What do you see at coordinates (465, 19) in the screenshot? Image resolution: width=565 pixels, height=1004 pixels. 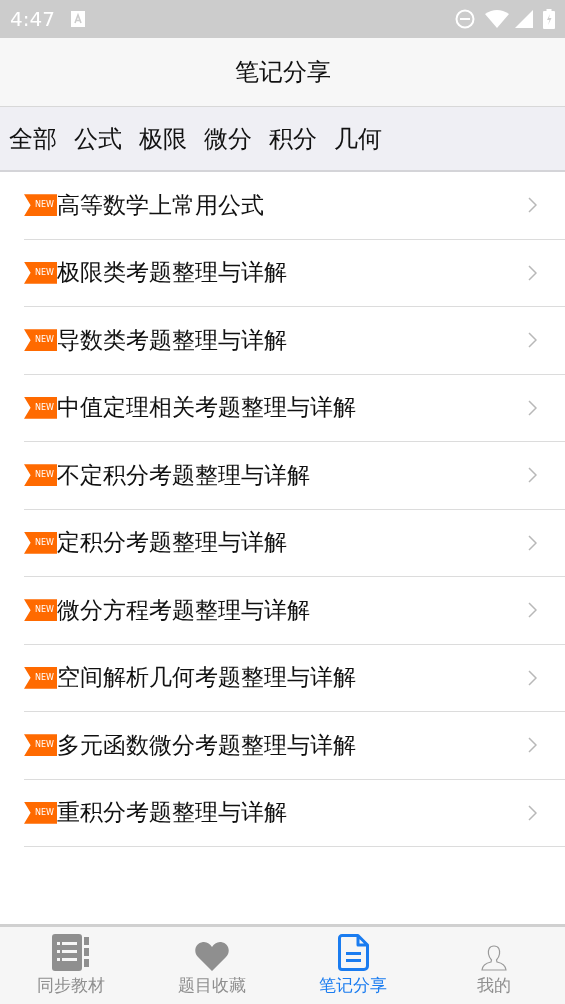 I see `do-not-disturb-icon` at bounding box center [465, 19].